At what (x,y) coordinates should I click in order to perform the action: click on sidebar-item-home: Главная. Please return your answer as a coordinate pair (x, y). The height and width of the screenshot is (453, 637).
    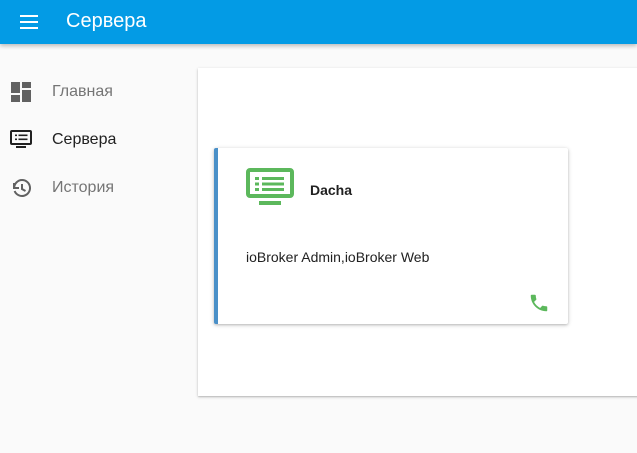
    Looking at the image, I should click on (95, 92).